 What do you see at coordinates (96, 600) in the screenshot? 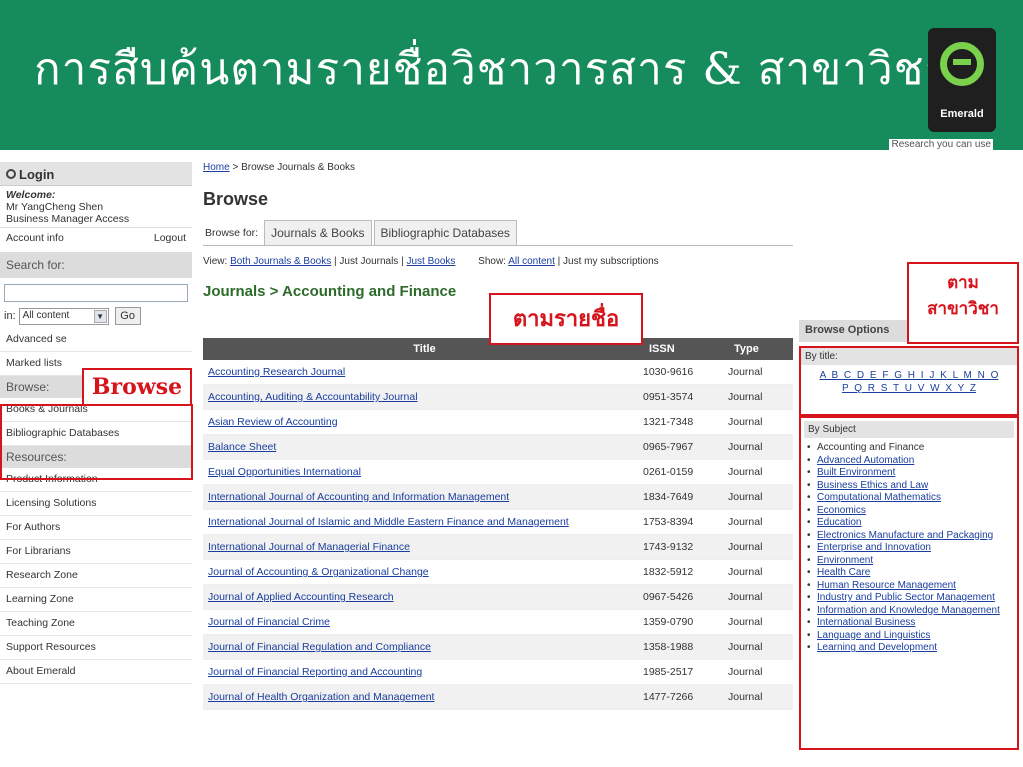
I see `sidebar-item-learning-zone: Learning Zone` at bounding box center [96, 600].